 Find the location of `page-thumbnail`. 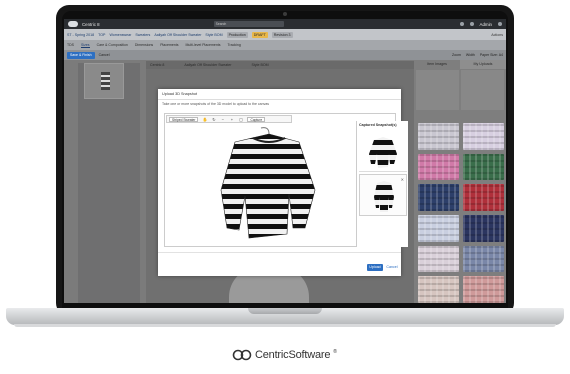

page-thumbnail is located at coordinates (104, 81).